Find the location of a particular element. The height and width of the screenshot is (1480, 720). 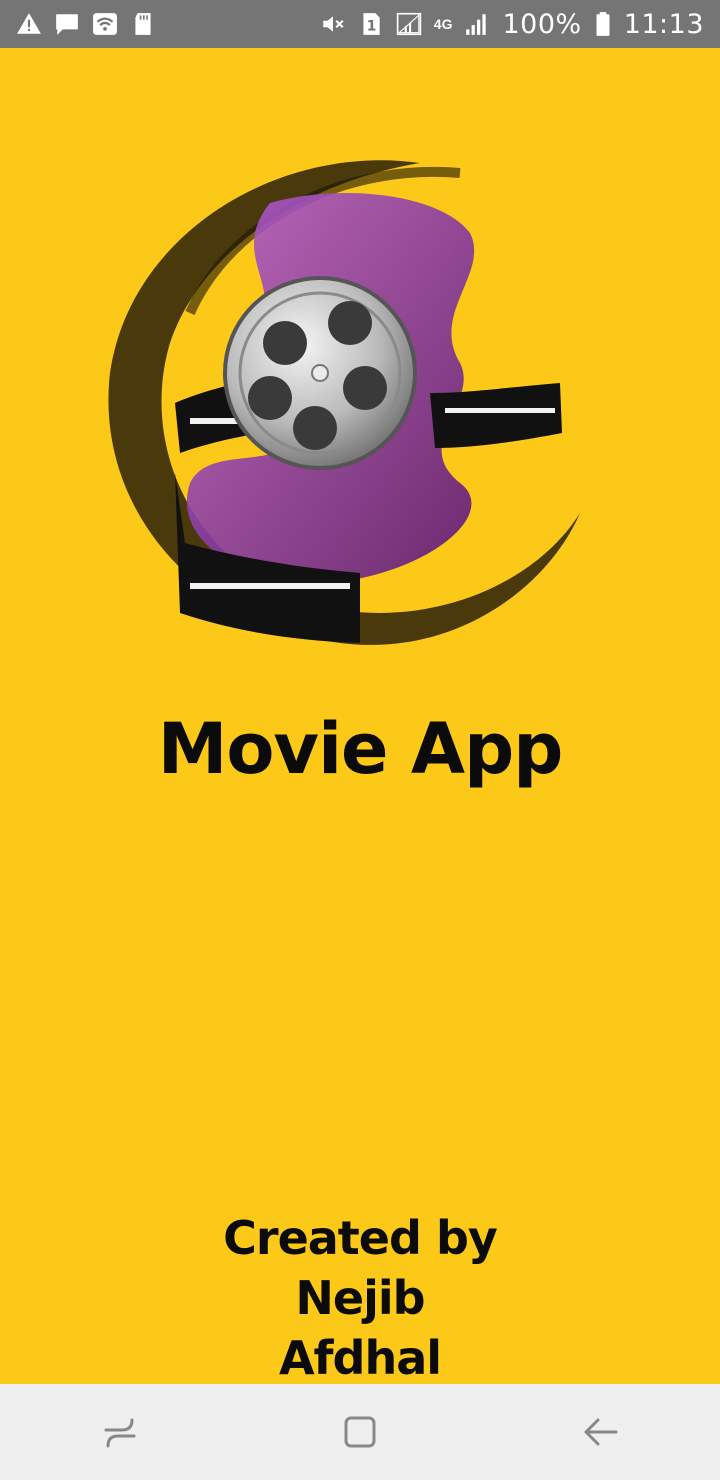

sim-icon: 1 is located at coordinates (371, 24).